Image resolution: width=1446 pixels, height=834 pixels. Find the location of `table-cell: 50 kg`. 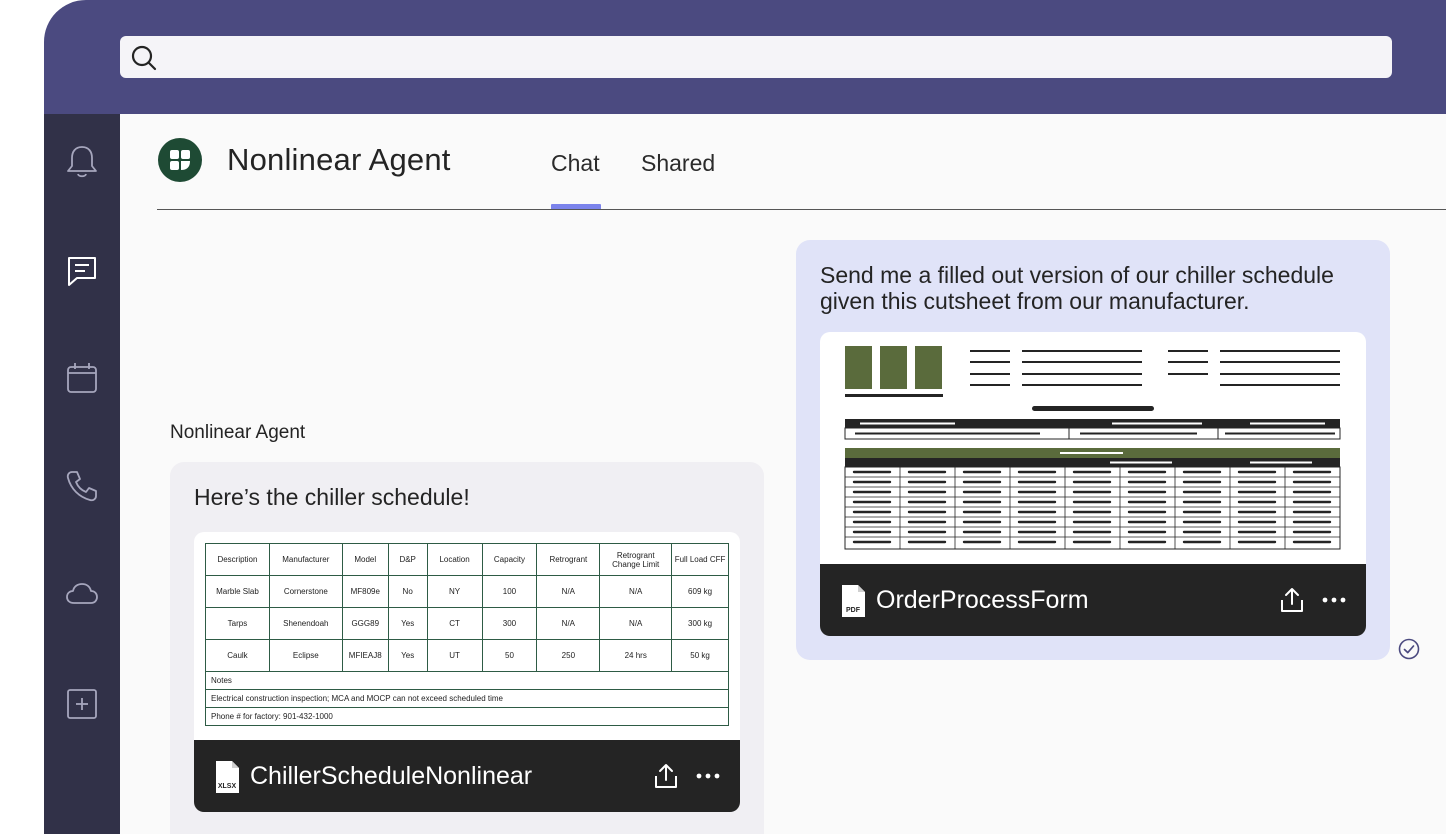

table-cell: 50 kg is located at coordinates (700, 655).